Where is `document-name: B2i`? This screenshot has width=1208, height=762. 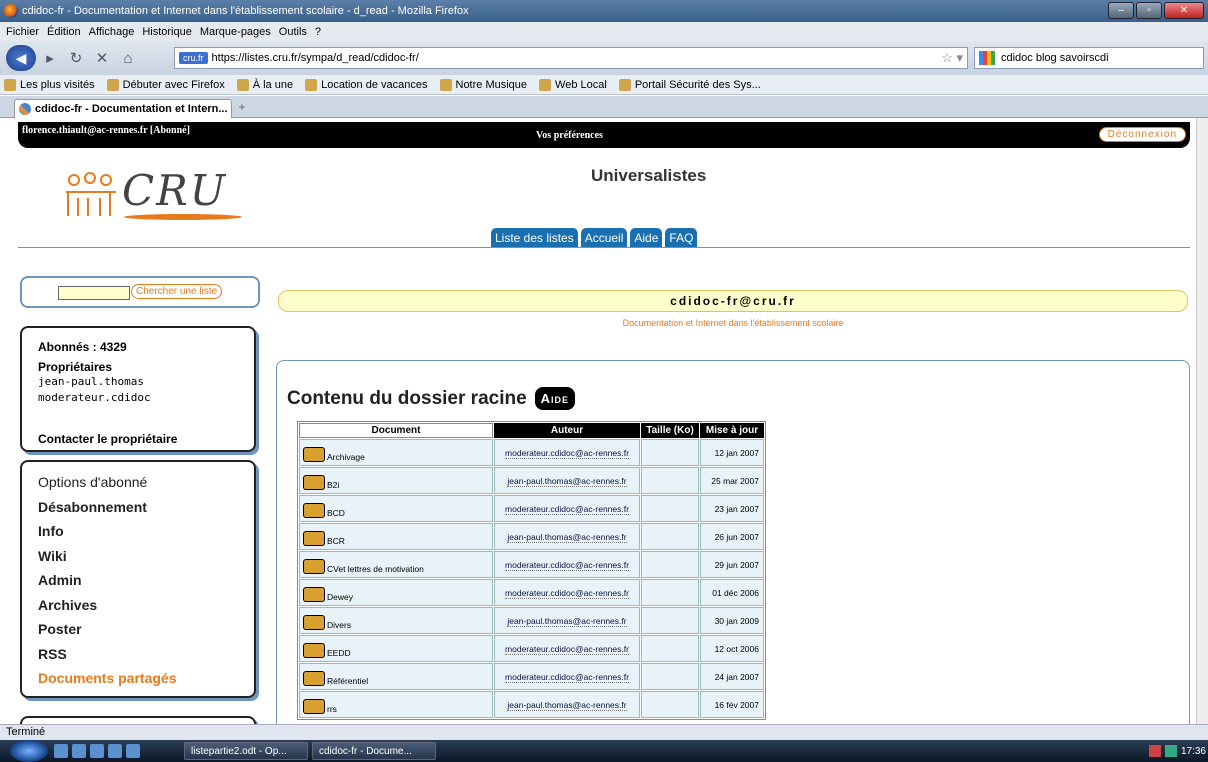 document-name: B2i is located at coordinates (333, 485).